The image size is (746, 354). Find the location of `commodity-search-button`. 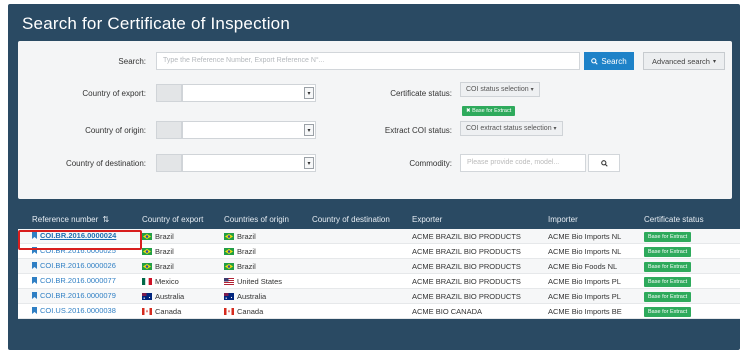

commodity-search-button is located at coordinates (604, 163).